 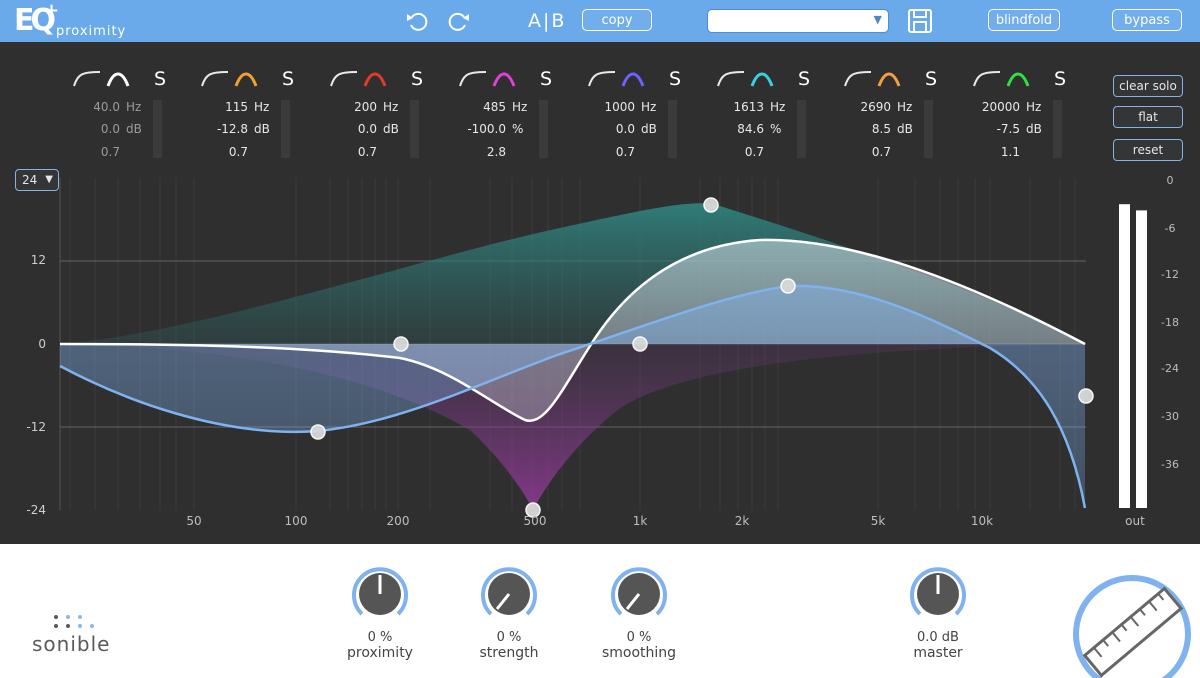 I want to click on clear-solo-button: clear solo, so click(x=1148, y=86).